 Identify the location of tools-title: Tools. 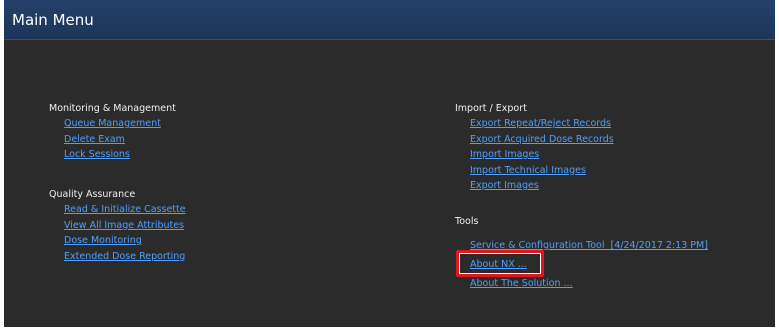
(467, 221).